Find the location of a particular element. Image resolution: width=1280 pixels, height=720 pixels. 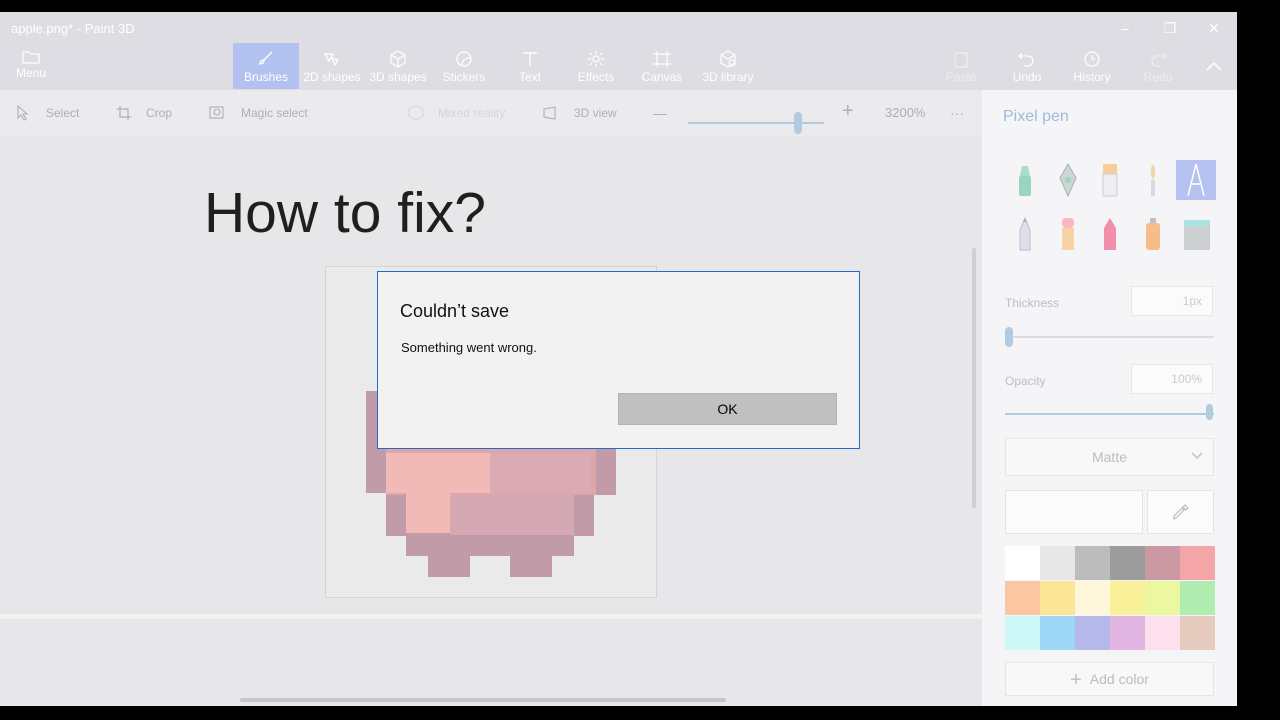

error-dialog: Couldn’t save Something went wrong. OK is located at coordinates (618, 360).